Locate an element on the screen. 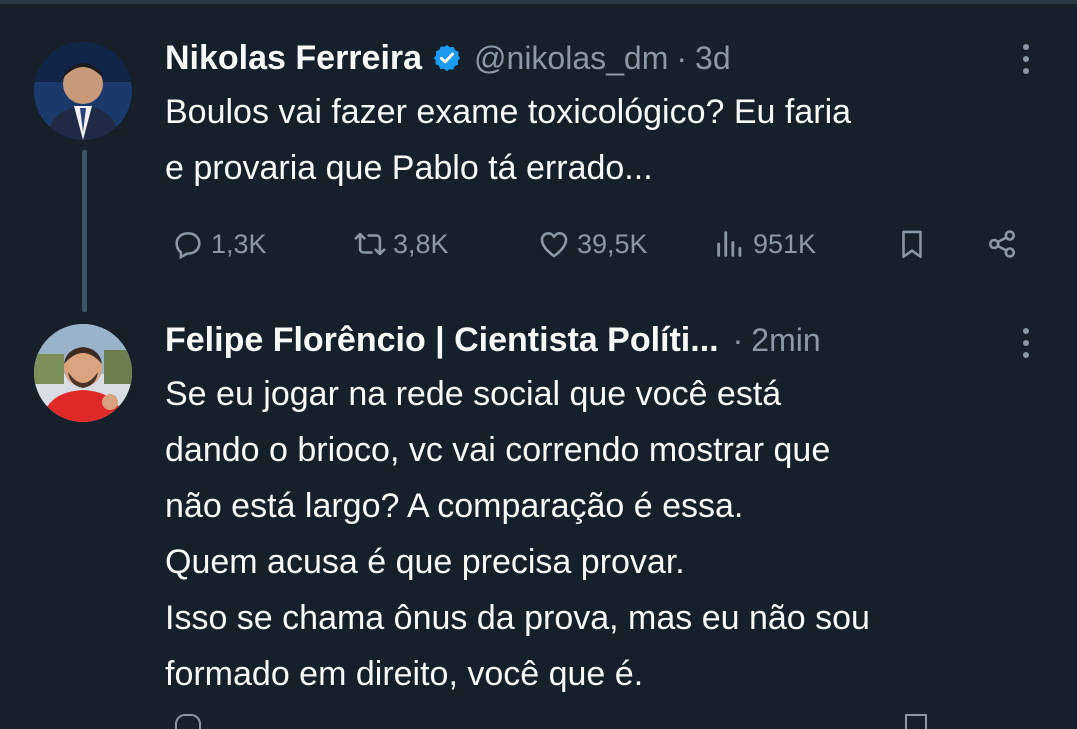 The height and width of the screenshot is (729, 1077). reply-text-line: Quem acusa é que precisa provar. is located at coordinates (425, 562).